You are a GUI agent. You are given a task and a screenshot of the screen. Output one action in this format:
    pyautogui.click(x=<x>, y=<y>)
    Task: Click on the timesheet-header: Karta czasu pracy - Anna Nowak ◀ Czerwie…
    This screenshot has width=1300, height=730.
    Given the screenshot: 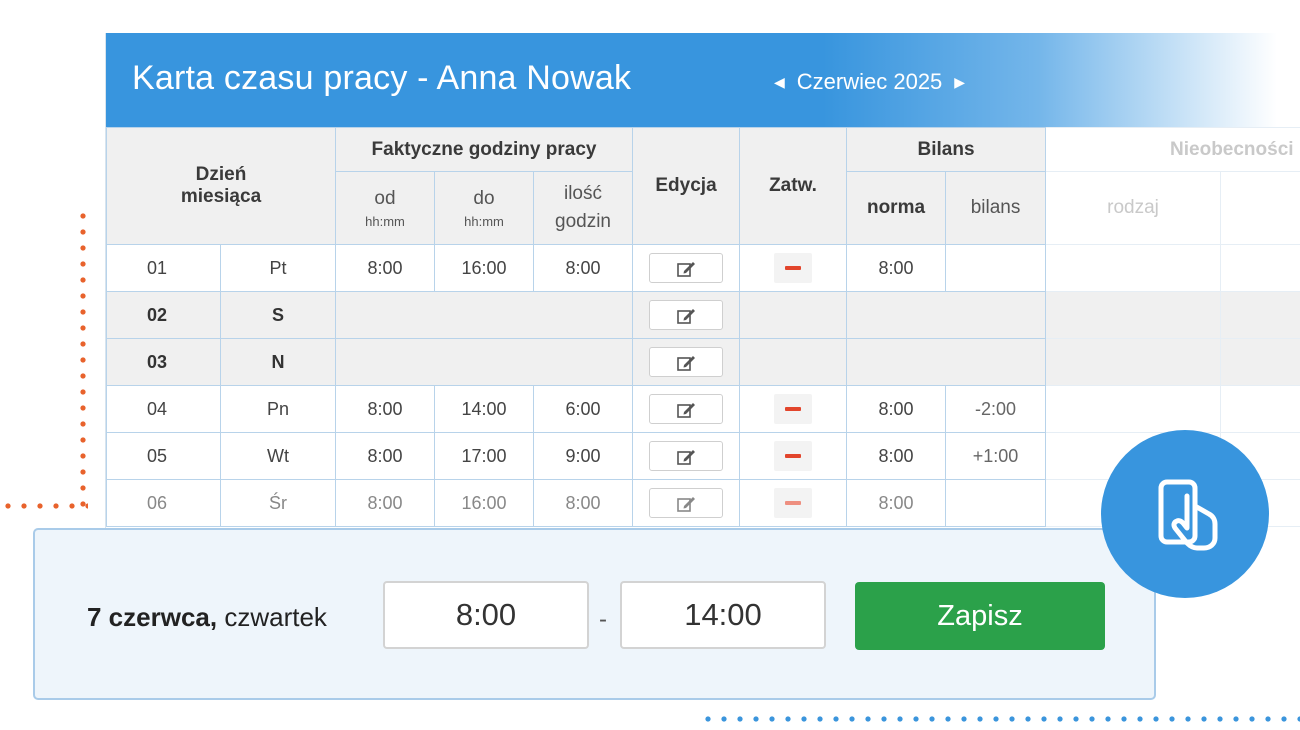 What is the action you would take?
    pyautogui.click(x=703, y=80)
    